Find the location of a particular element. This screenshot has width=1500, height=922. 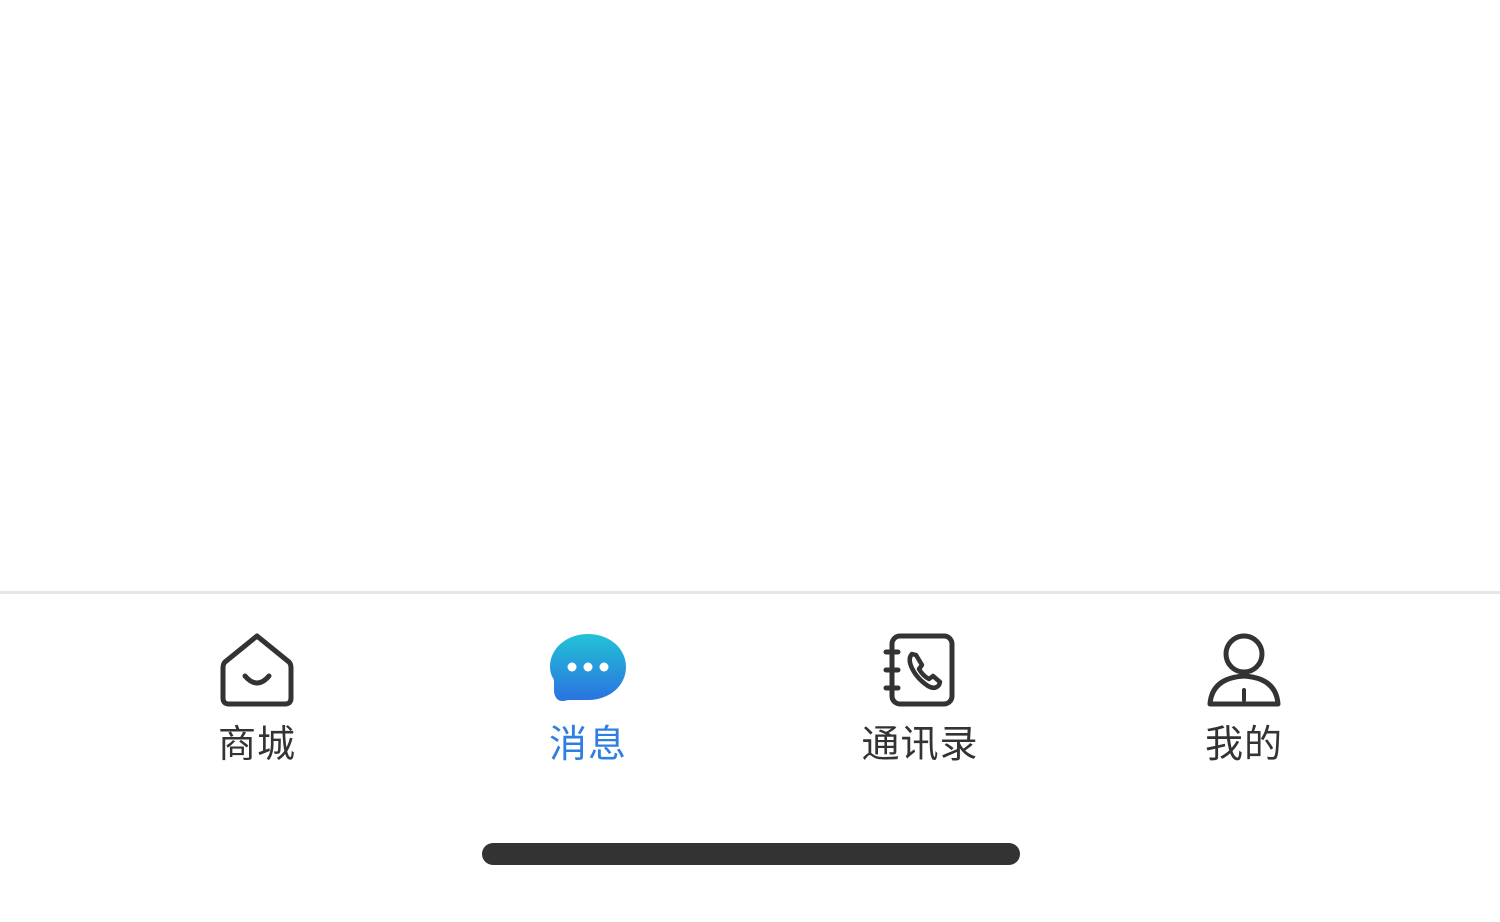

tab-store-label: 商城 is located at coordinates (256, 744).